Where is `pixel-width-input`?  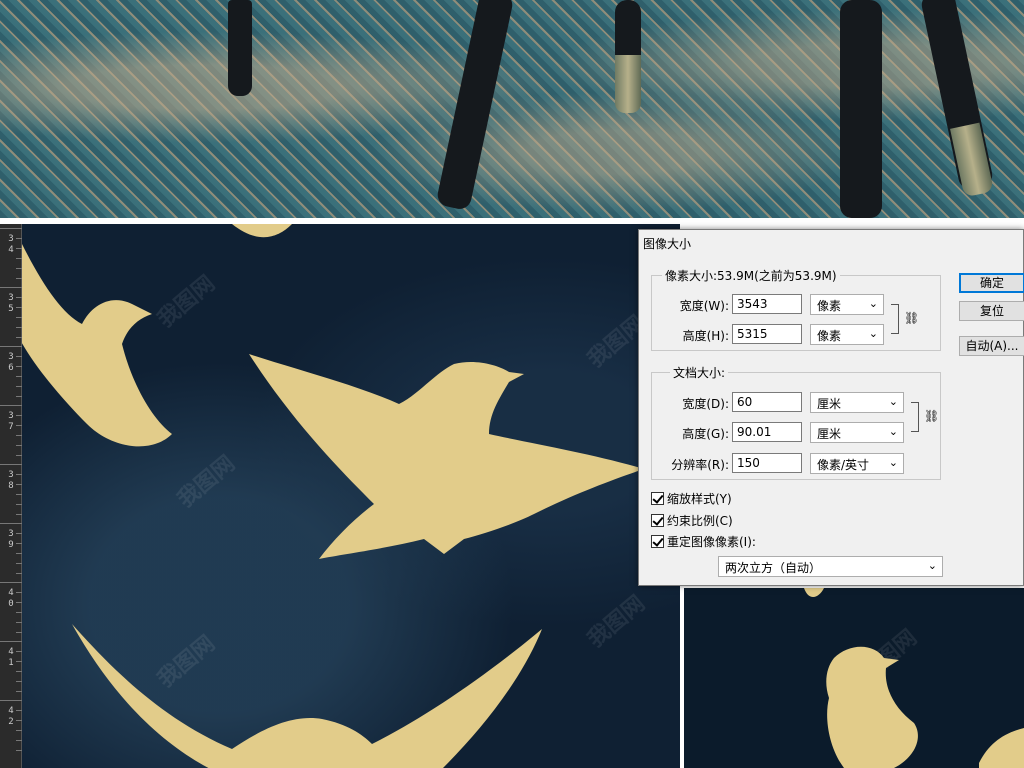 pixel-width-input is located at coordinates (767, 304).